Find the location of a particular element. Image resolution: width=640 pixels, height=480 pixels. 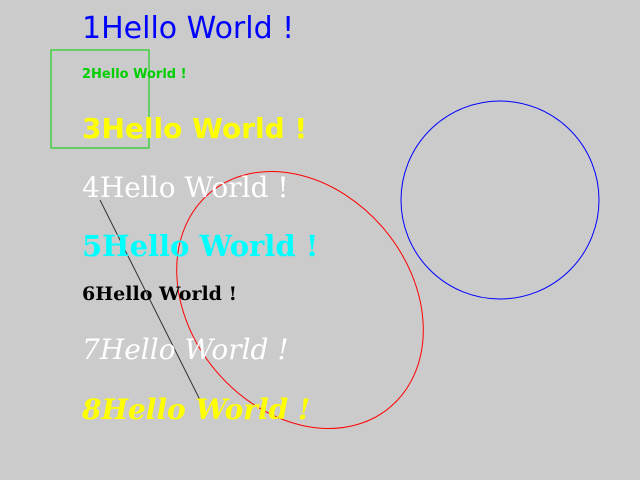

hello-world-text-2: 2Hello World ! is located at coordinates (134, 74).